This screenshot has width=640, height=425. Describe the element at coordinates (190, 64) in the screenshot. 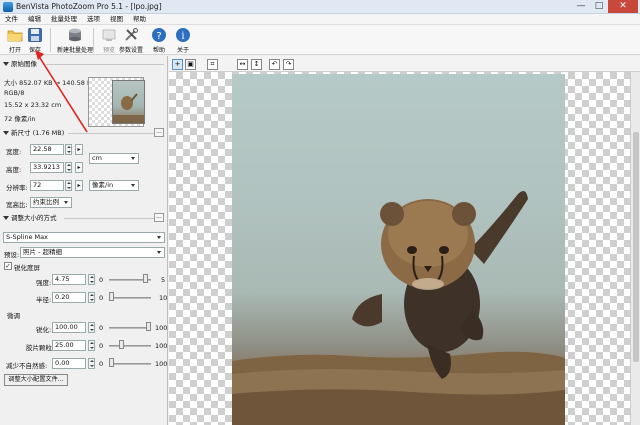

I see `fit-view-button: ▣` at that location.